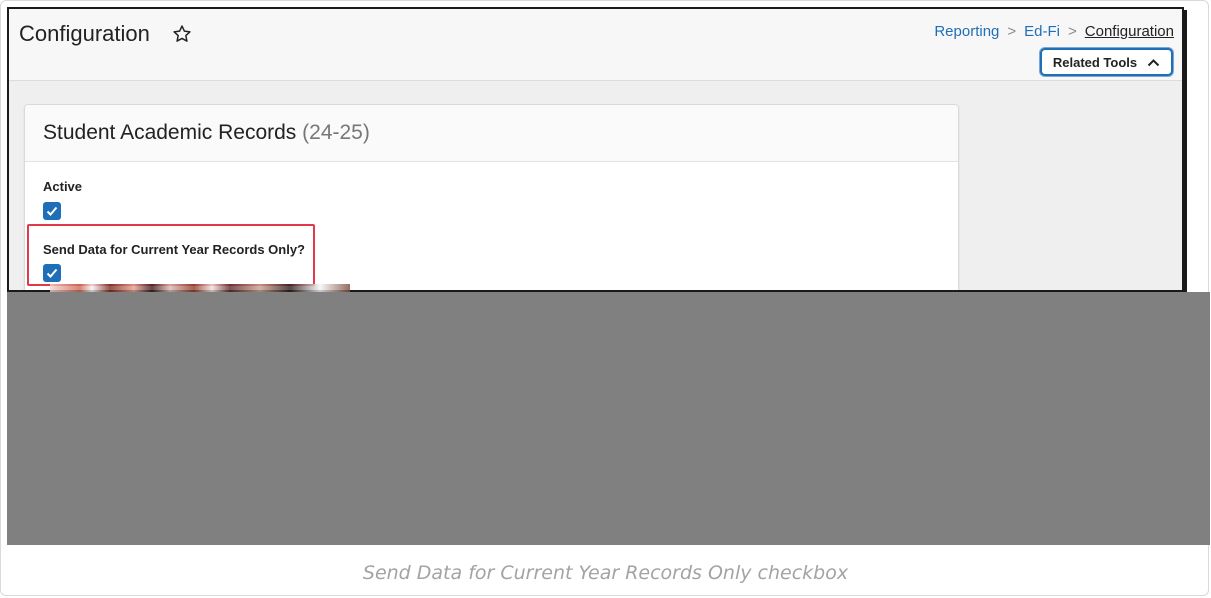 The width and height of the screenshot is (1211, 598). Describe the element at coordinates (171, 255) in the screenshot. I see `highlight-box` at that location.